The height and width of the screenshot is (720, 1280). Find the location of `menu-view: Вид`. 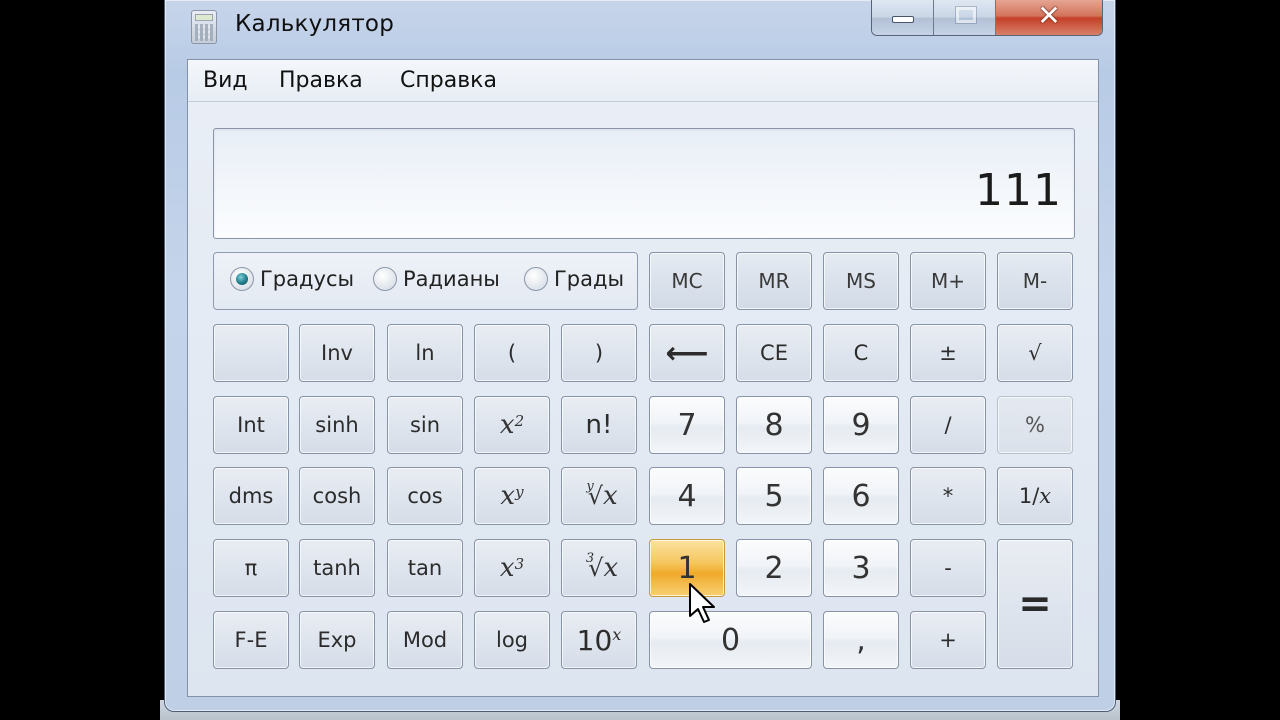

menu-view: Вид is located at coordinates (225, 80).